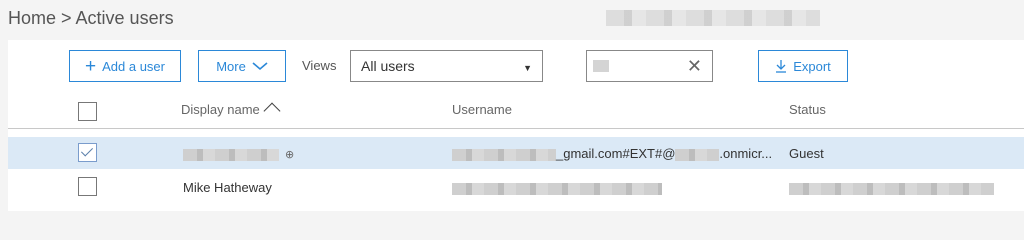 This screenshot has width=1024, height=240. What do you see at coordinates (781, 66) in the screenshot?
I see `download-icon` at bounding box center [781, 66].